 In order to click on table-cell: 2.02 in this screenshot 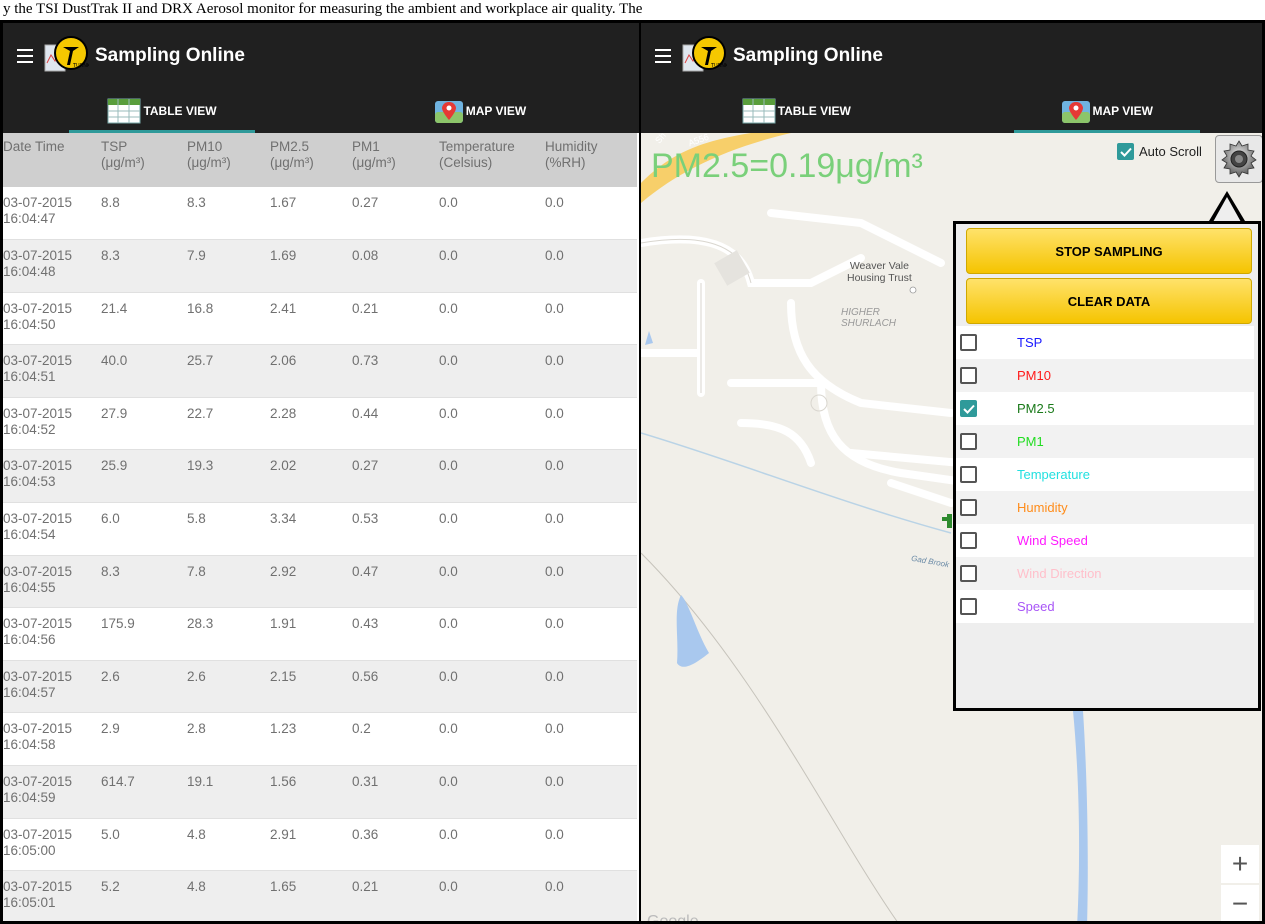, I will do `click(283, 466)`.